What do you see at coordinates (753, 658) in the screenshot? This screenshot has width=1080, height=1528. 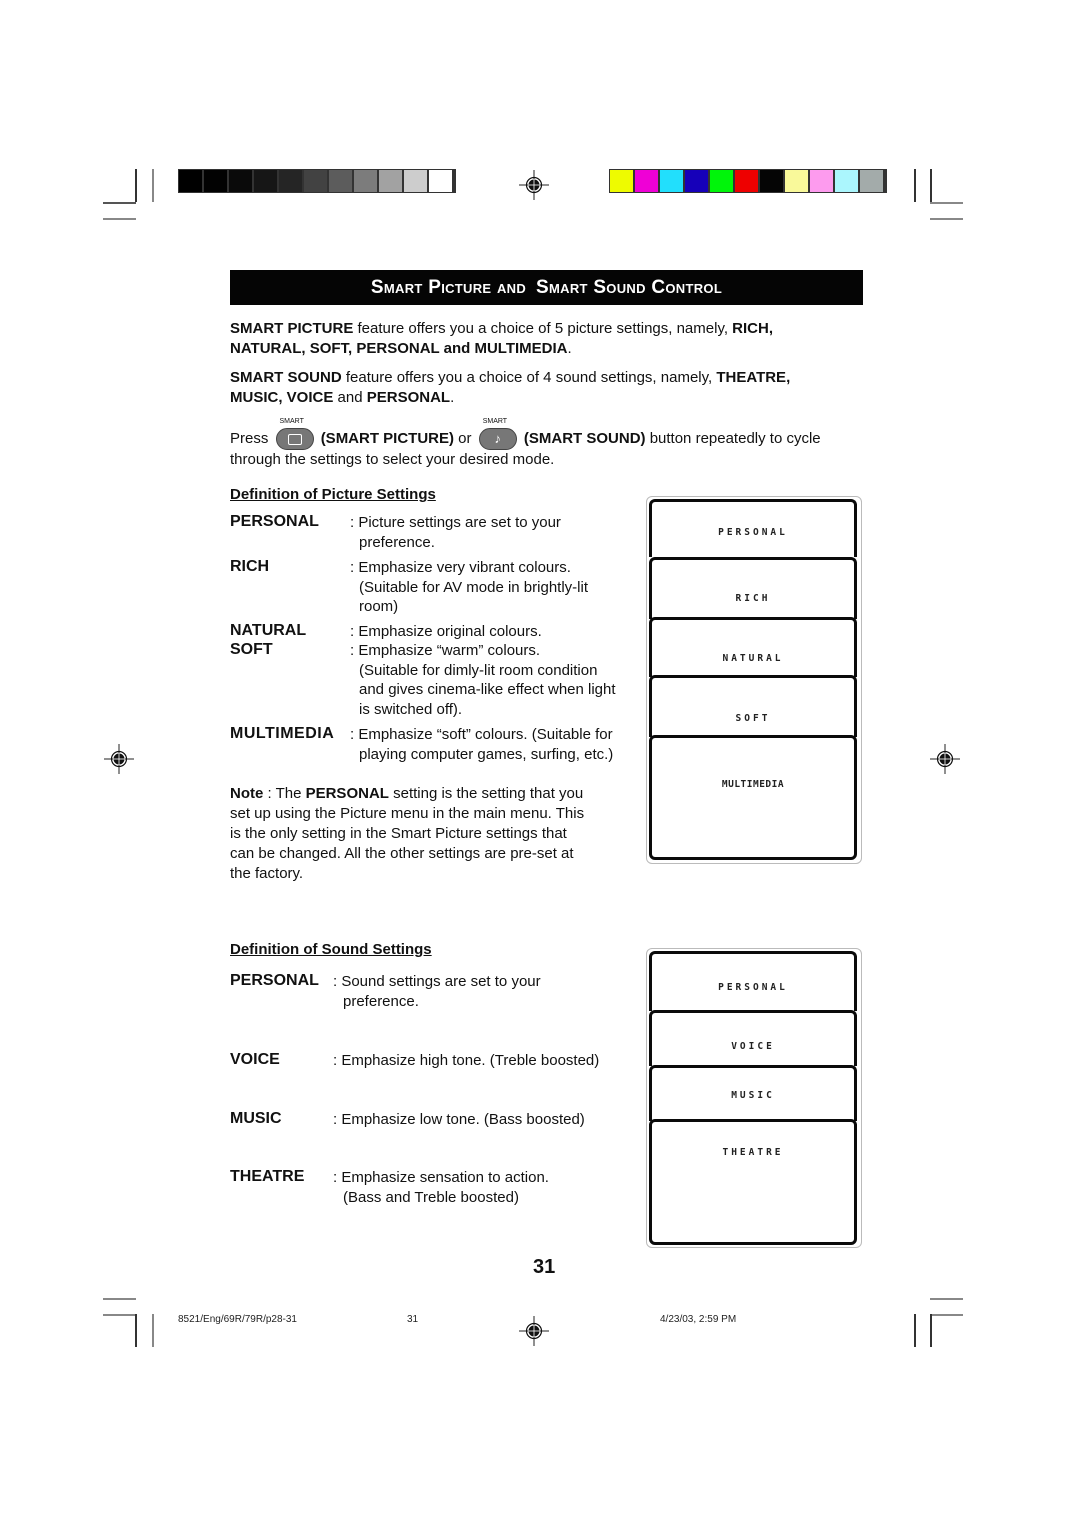 I see `osd-label: NATURAL` at bounding box center [753, 658].